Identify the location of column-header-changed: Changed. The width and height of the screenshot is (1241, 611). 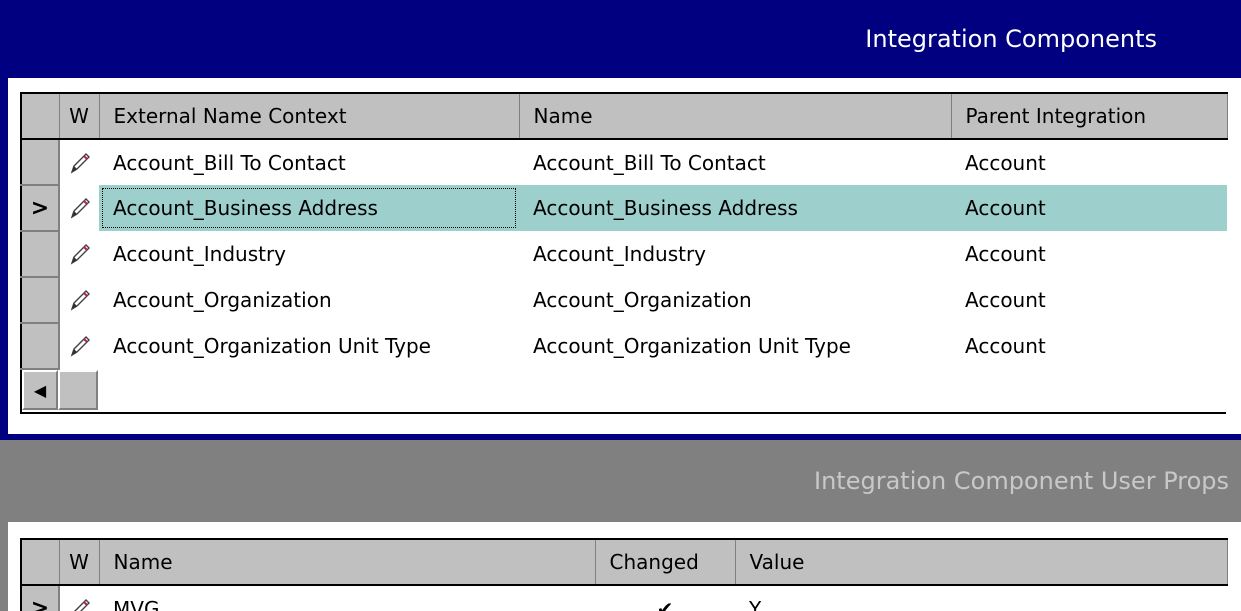
(665, 562).